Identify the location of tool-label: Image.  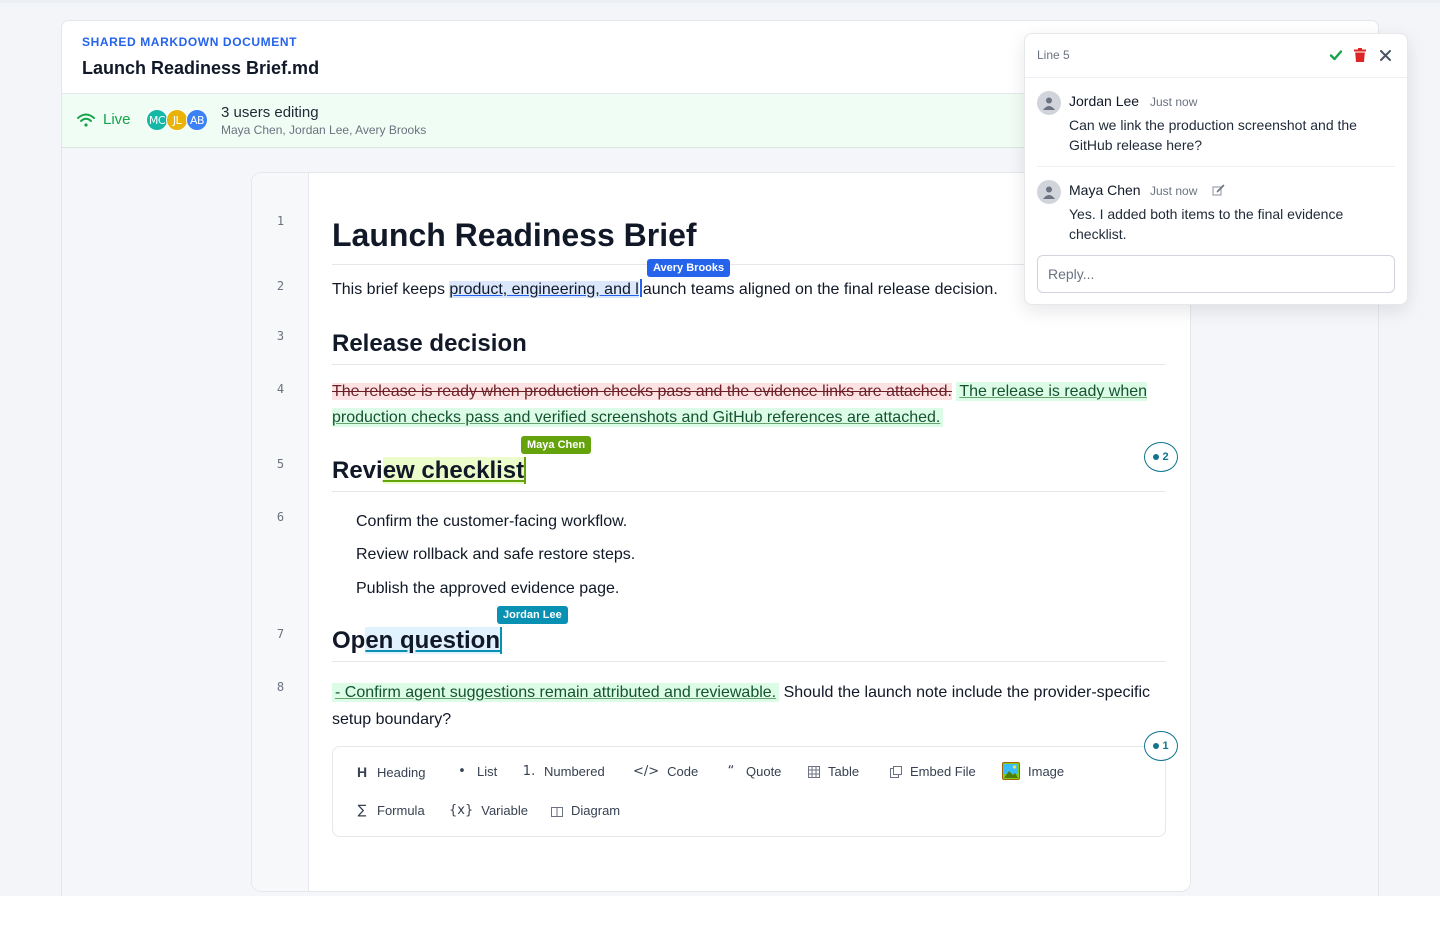
(1046, 771).